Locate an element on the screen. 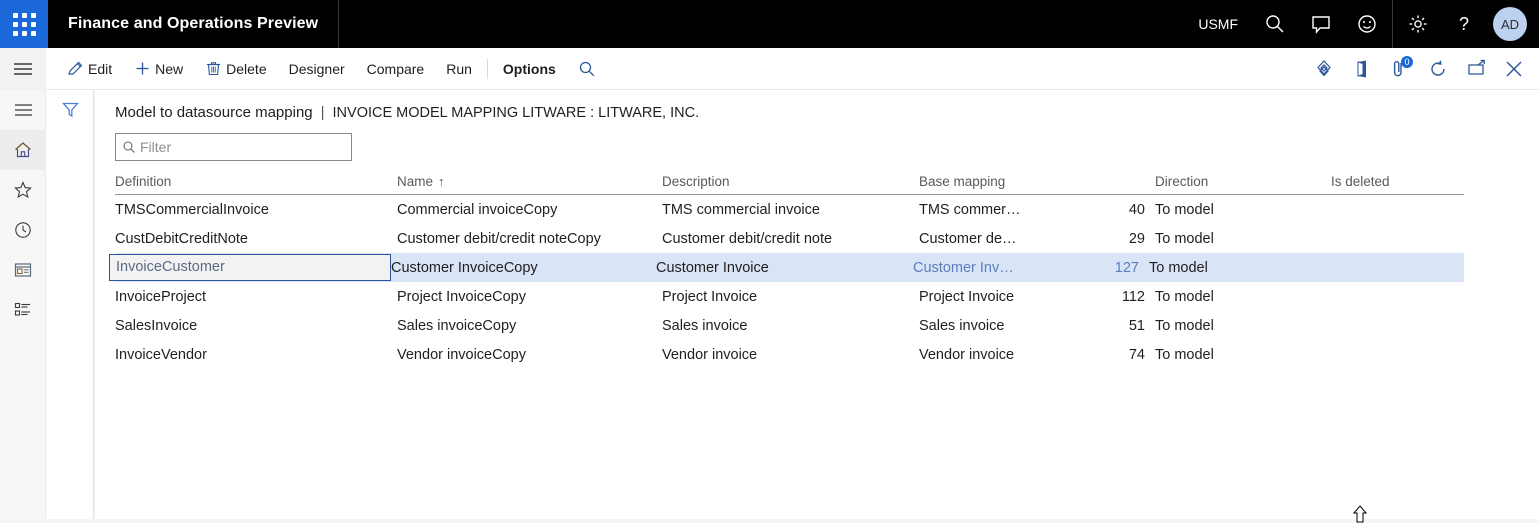 Image resolution: width=1539 pixels, height=523 pixels. column-header-base-mapping: Base mapping is located at coordinates (1004, 184).